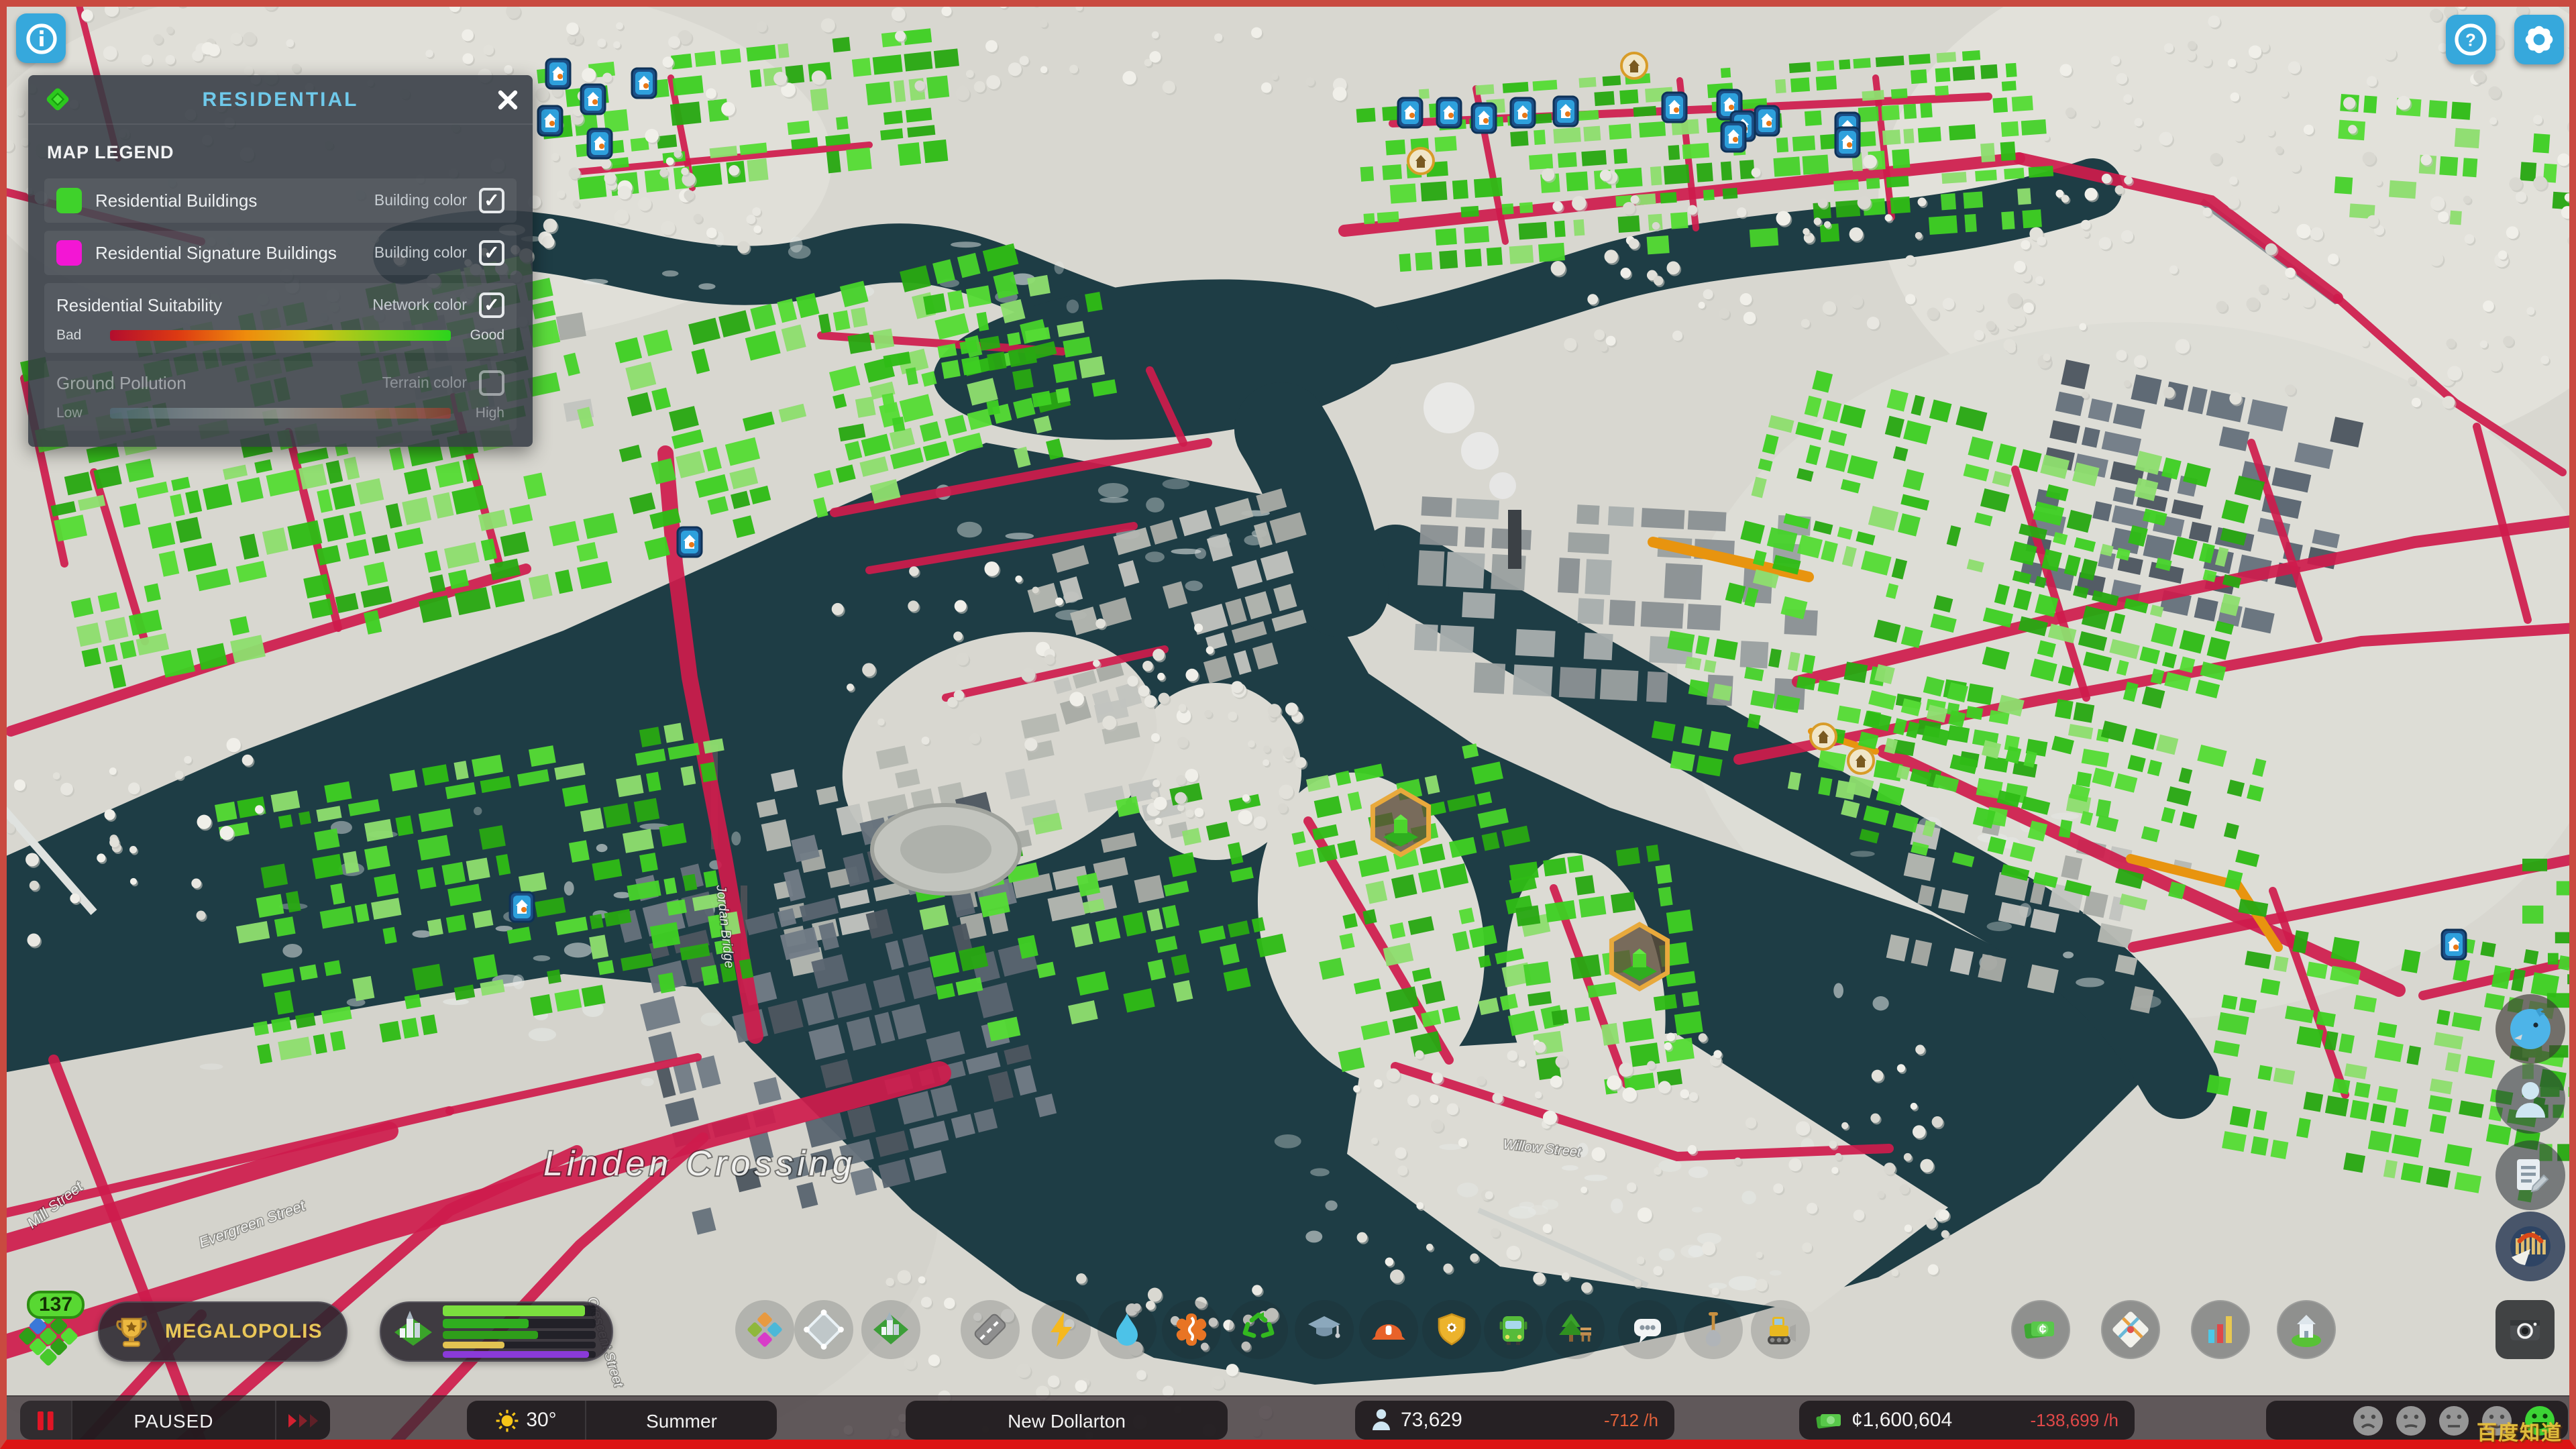 The width and height of the screenshot is (2576, 1449). I want to click on speed-button, so click(303, 1420).